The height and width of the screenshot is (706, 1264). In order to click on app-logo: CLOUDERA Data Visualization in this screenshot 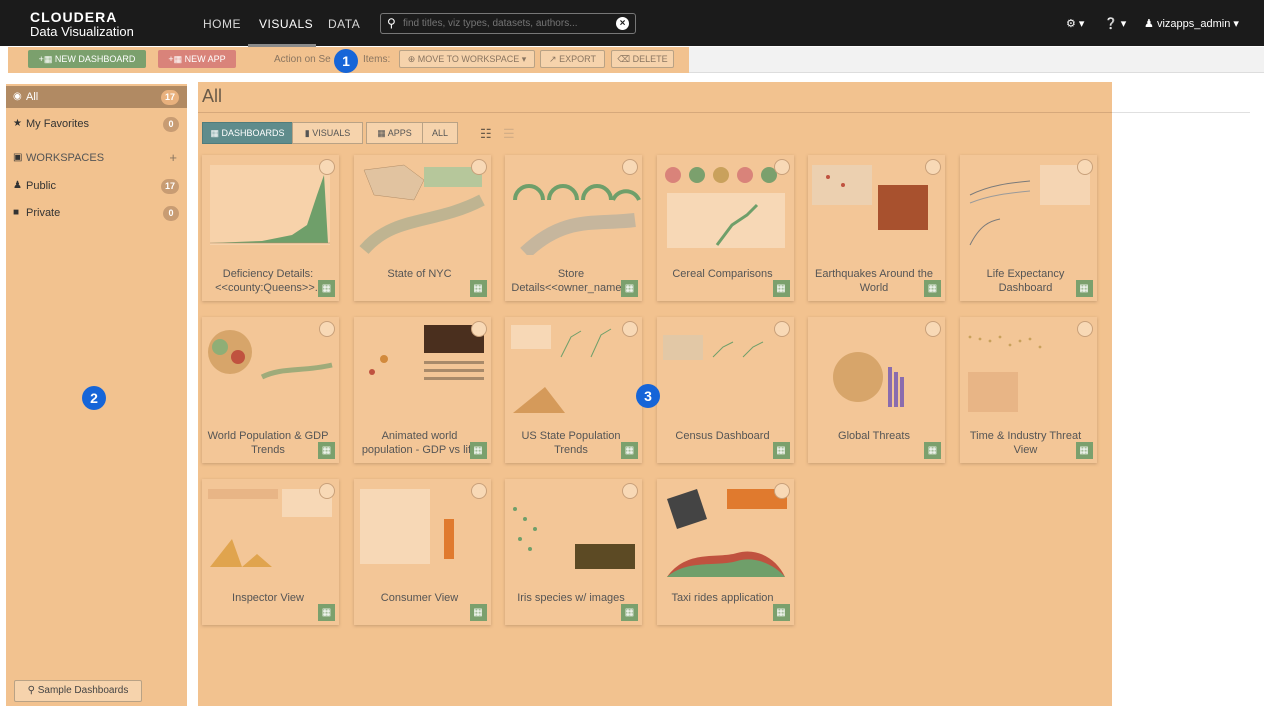, I will do `click(82, 24)`.